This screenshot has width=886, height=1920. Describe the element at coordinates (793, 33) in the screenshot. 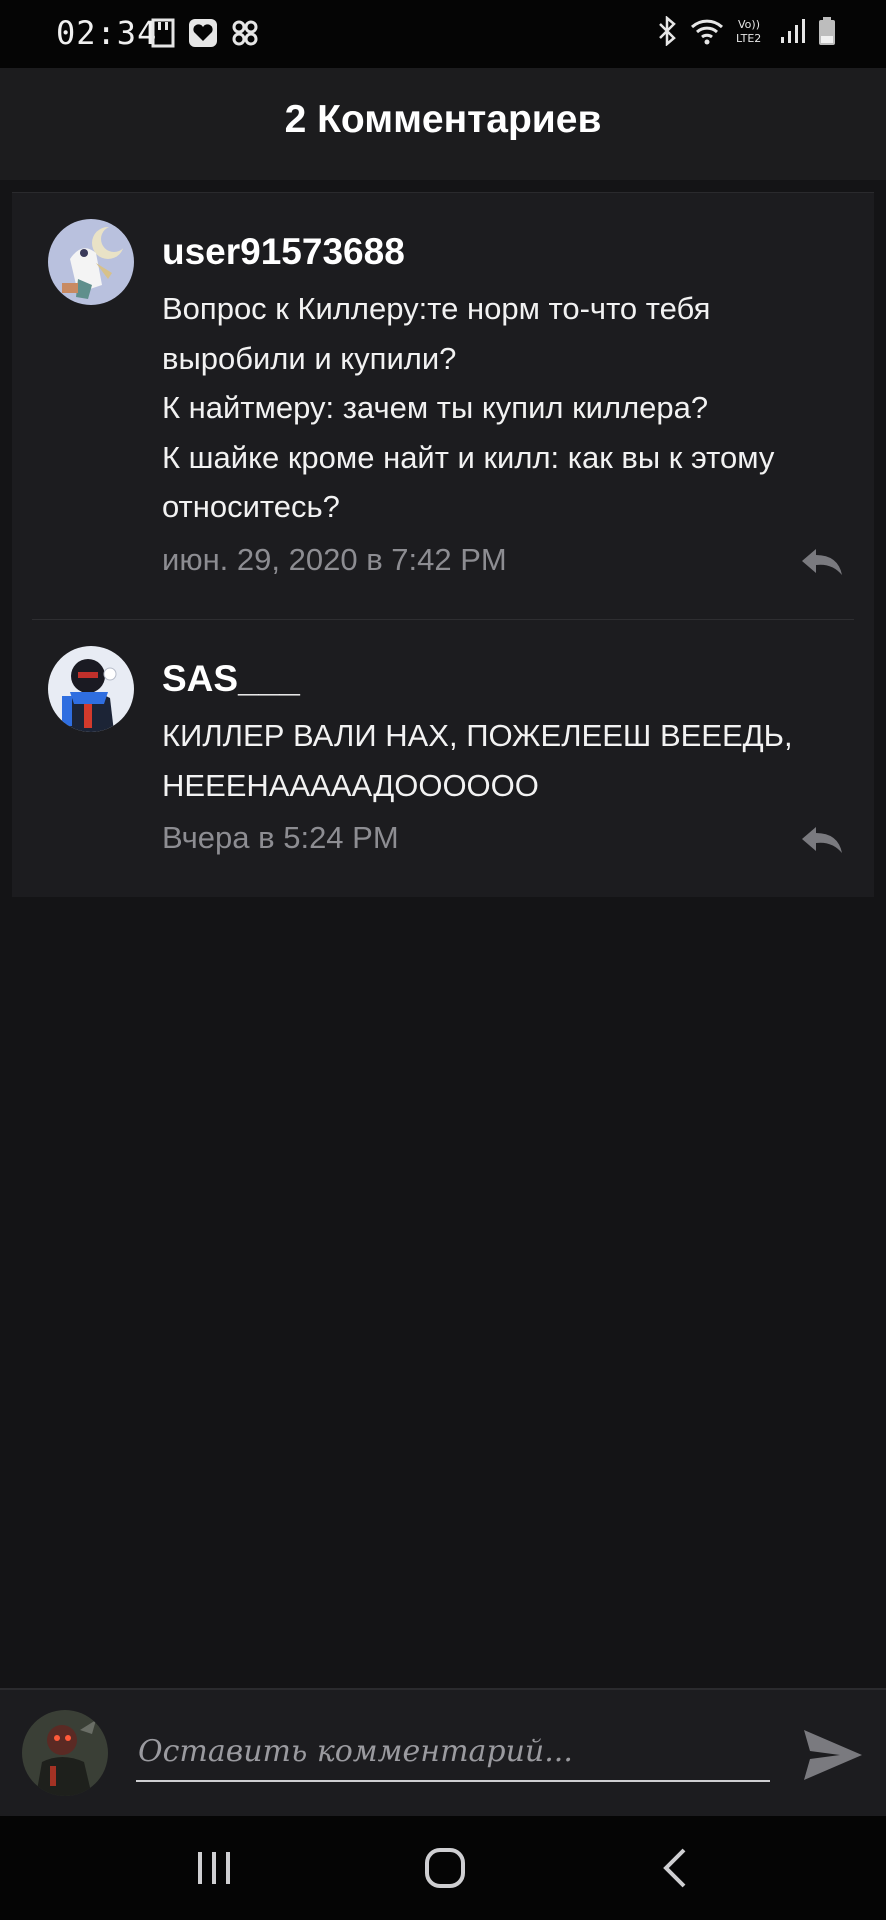

I see `signal-icon` at that location.